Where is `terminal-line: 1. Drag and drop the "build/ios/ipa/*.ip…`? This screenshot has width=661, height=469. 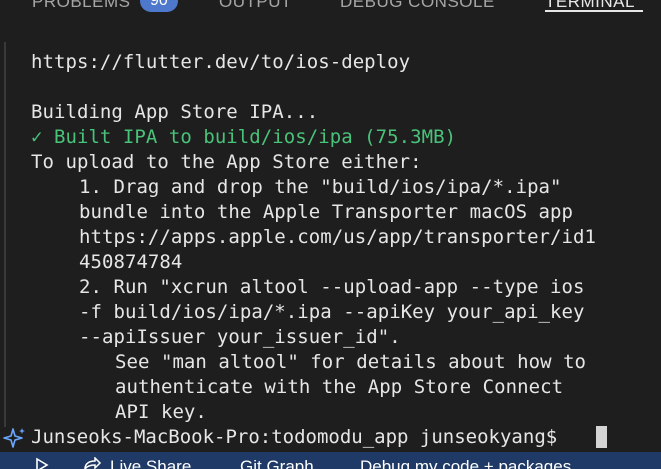 terminal-line: 1. Drag and drop the "build/ios/ipa/*.ip… is located at coordinates (320, 187).